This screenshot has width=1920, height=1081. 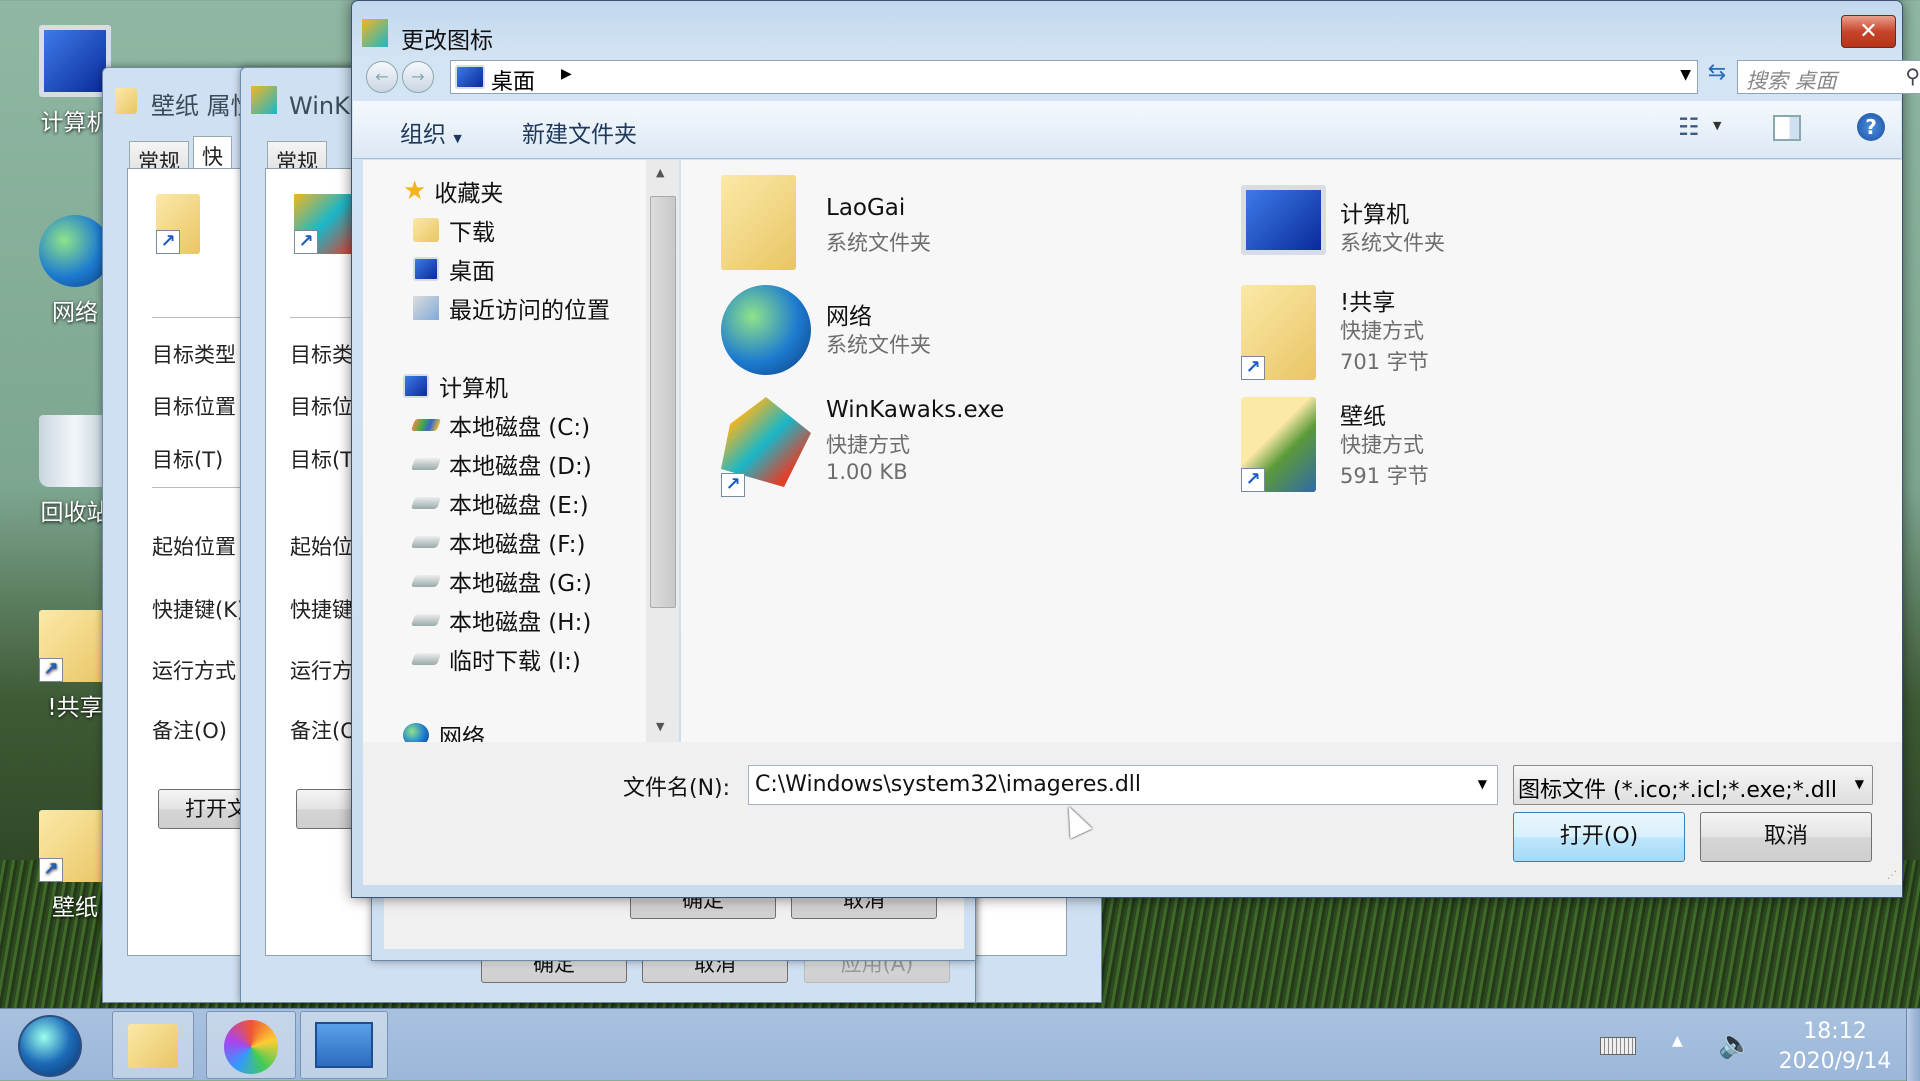 I want to click on breadcrumb-chevron-icon: ▶, so click(x=566, y=74).